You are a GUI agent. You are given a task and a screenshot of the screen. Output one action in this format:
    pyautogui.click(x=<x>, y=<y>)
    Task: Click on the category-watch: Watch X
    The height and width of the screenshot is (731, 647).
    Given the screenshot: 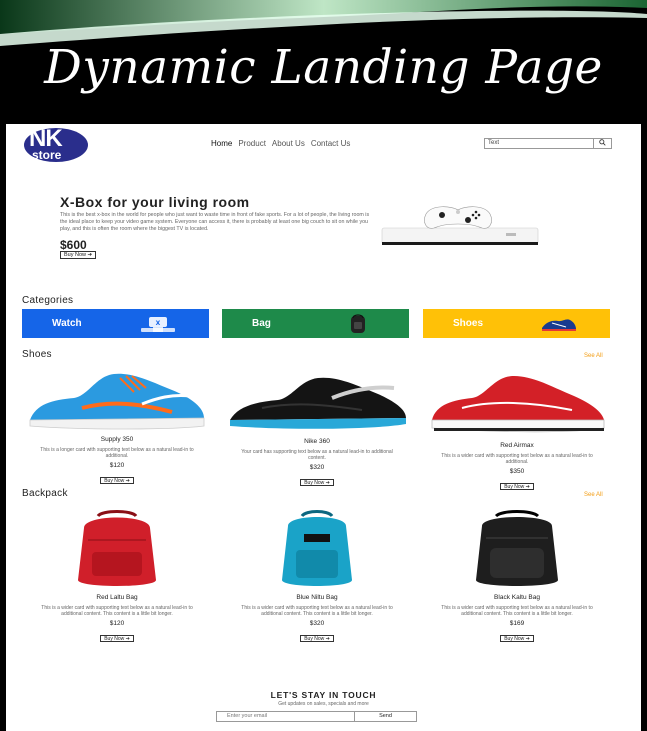 What is the action you would take?
    pyautogui.click(x=115, y=323)
    